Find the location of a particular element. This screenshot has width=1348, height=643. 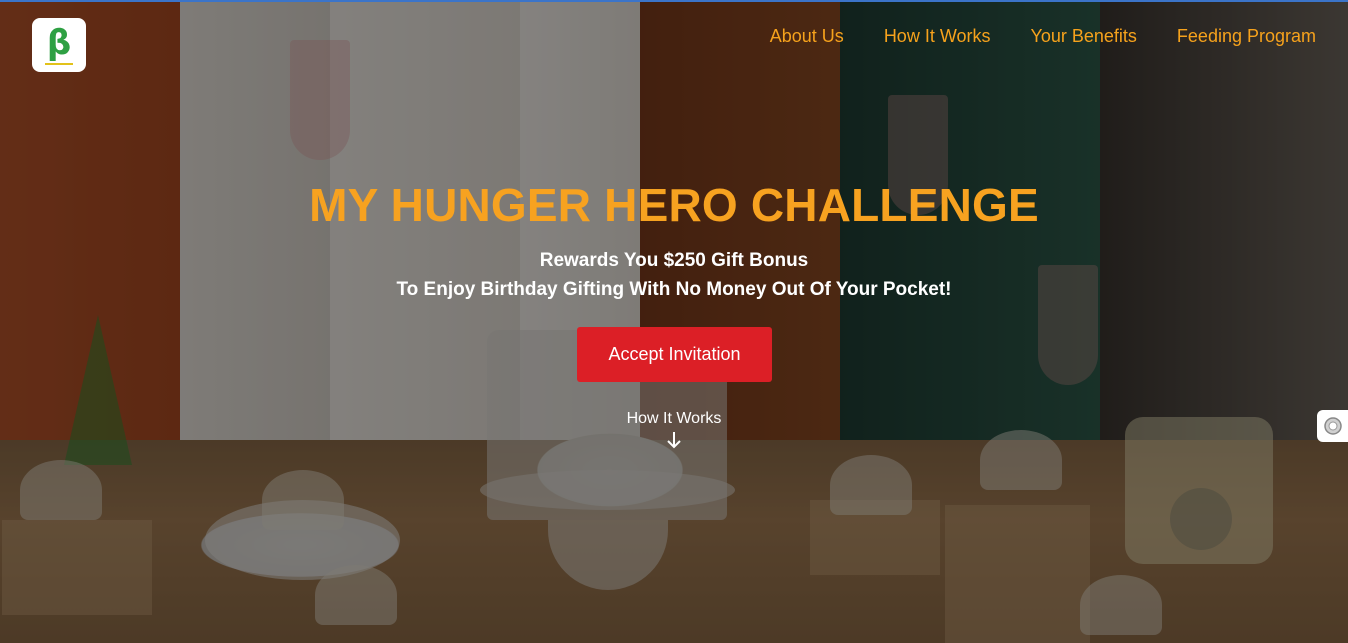

hero-subtitle-line1: Rewards You $250 Gift Bonus is located at coordinates (674, 260).